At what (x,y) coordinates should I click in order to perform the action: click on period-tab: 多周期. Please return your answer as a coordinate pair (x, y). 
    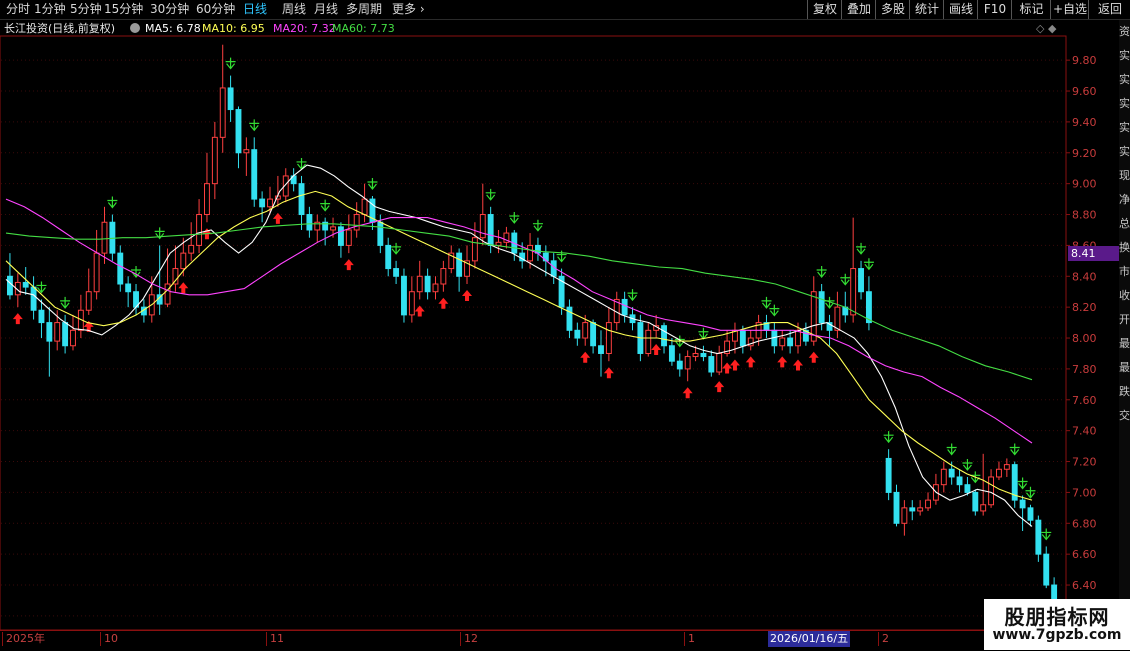
    Looking at the image, I should click on (364, 9).